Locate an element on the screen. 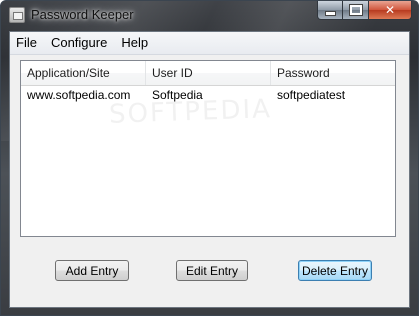  window-title: Password Keeper is located at coordinates (82, 14).